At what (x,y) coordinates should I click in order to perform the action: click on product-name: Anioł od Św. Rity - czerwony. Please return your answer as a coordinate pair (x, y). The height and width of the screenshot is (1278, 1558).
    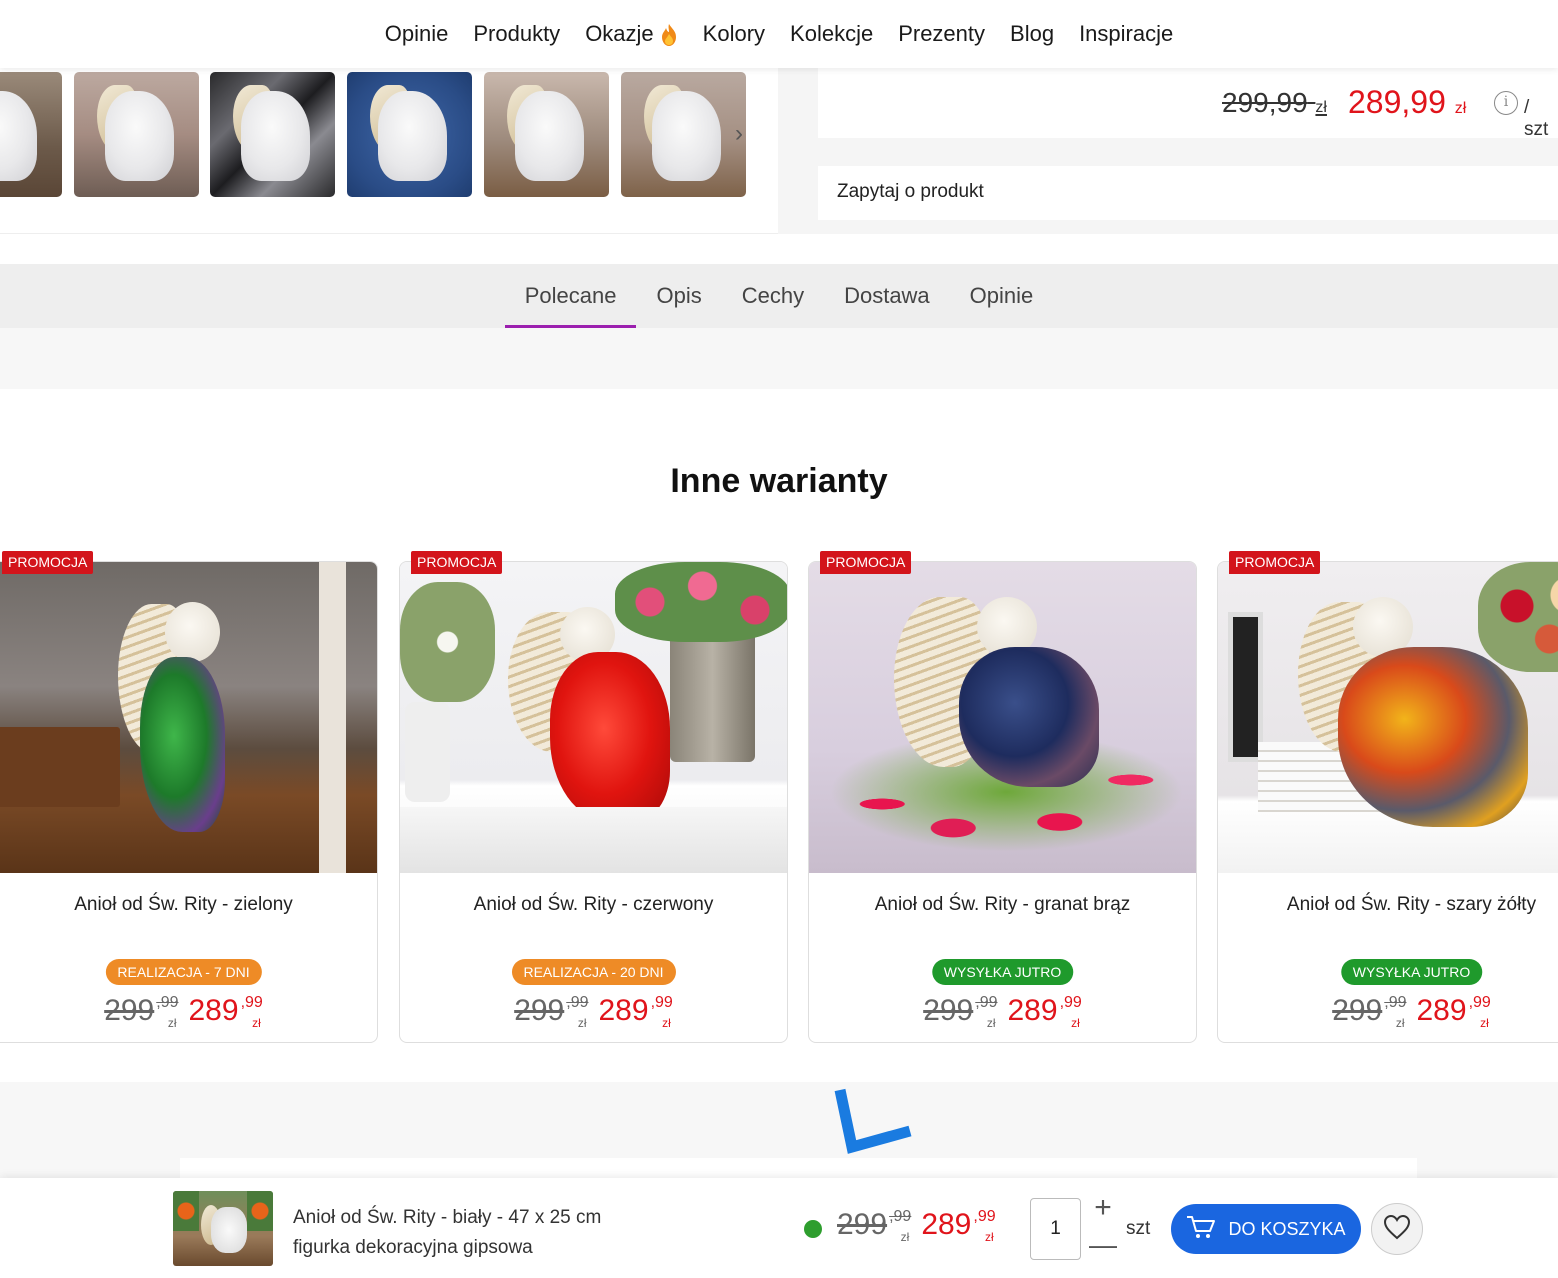
    Looking at the image, I should click on (593, 905).